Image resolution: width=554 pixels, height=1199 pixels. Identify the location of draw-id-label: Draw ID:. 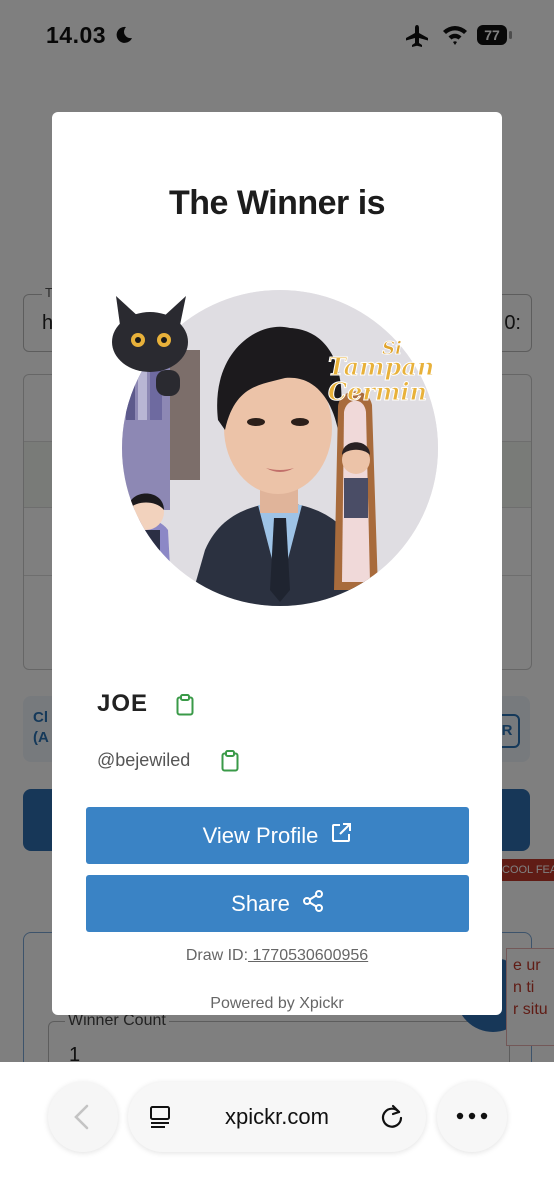
(217, 955).